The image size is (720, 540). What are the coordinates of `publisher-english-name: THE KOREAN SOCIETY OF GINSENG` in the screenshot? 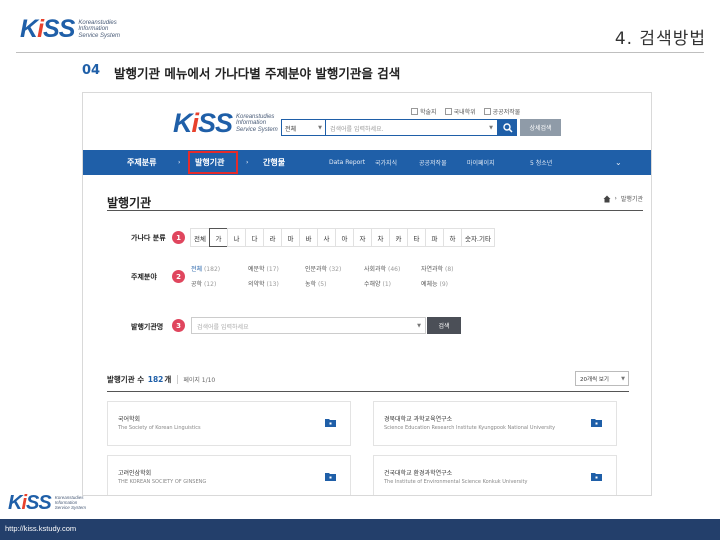 It's located at (162, 482).